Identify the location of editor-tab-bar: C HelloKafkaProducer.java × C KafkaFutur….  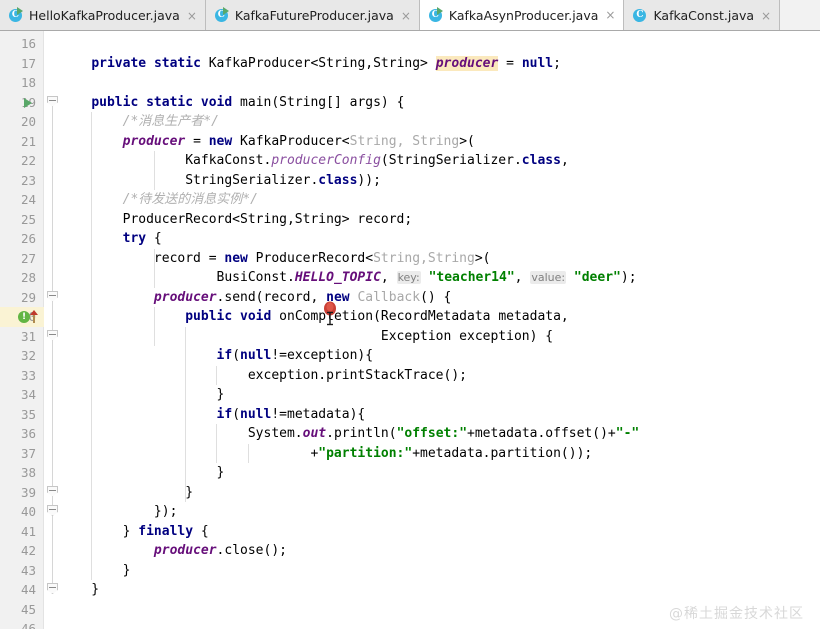
(410, 15).